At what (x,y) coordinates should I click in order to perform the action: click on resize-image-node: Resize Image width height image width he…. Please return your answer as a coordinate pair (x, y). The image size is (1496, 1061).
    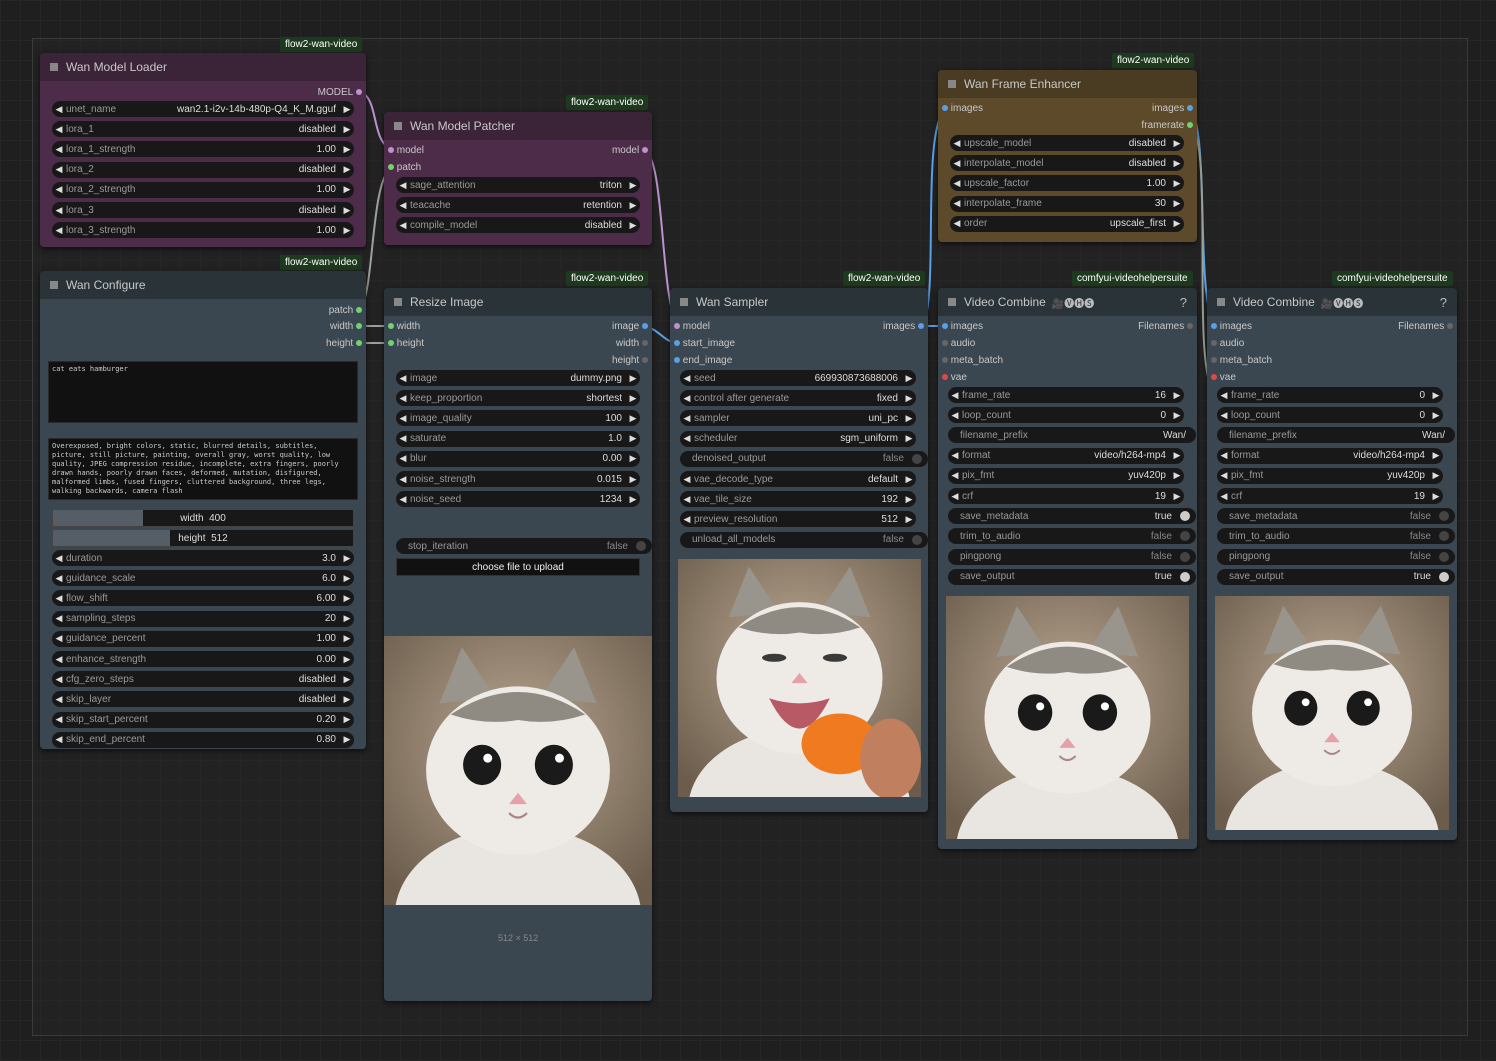
    Looking at the image, I should click on (518, 644).